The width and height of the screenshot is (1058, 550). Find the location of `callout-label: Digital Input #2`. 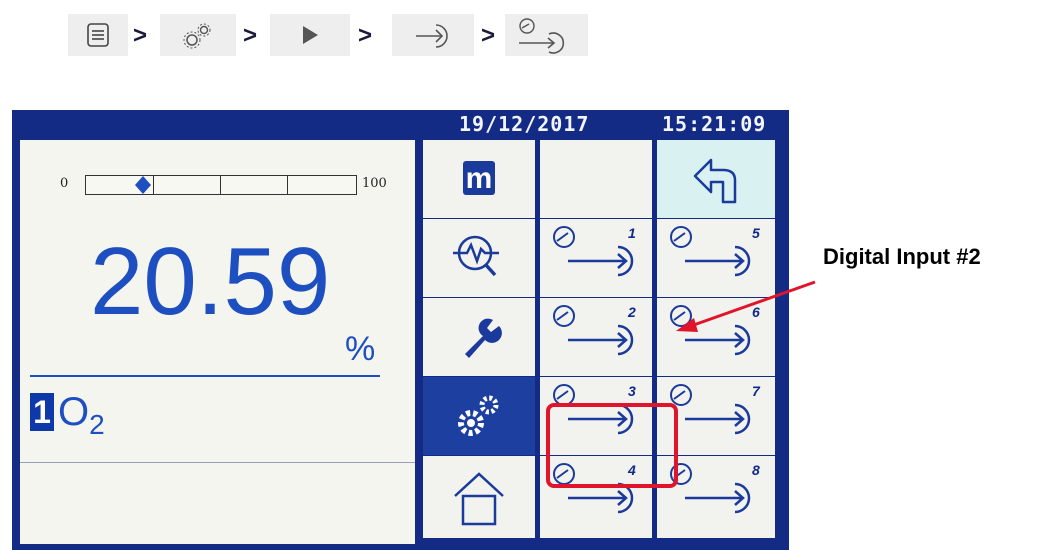

callout-label: Digital Input #2 is located at coordinates (902, 256).